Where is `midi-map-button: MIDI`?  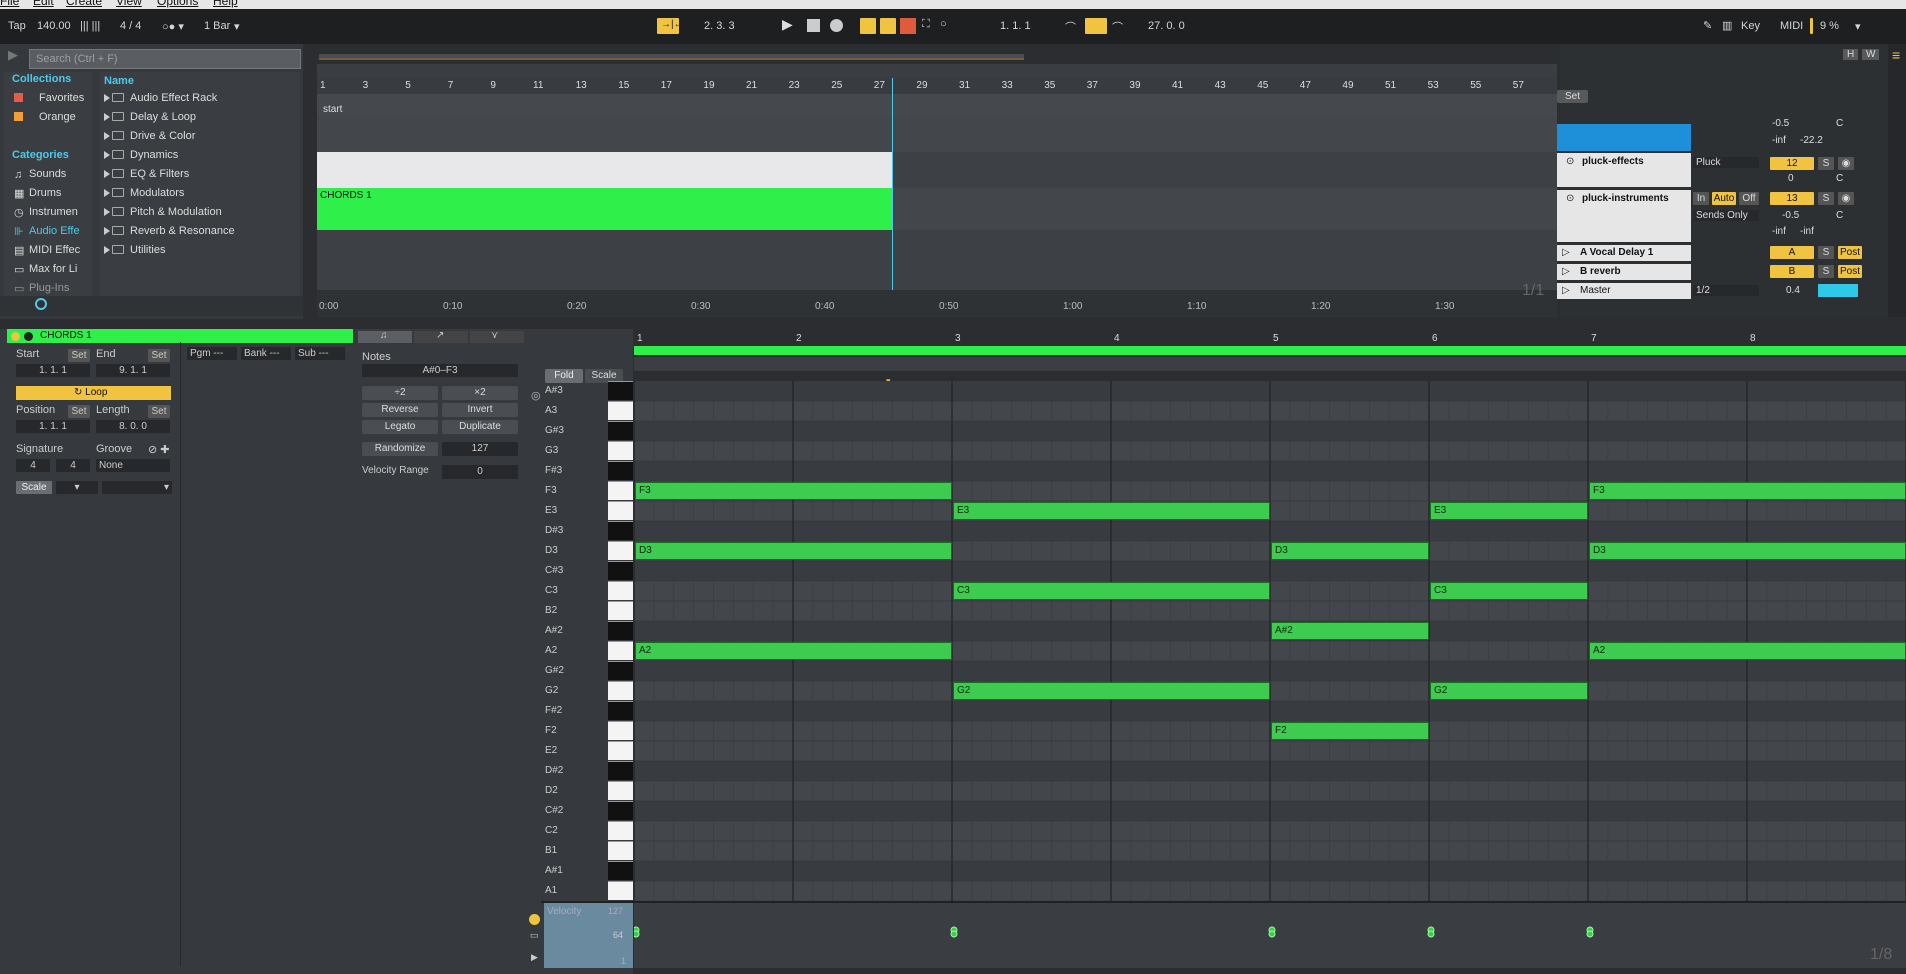 midi-map-button: MIDI is located at coordinates (1791, 26).